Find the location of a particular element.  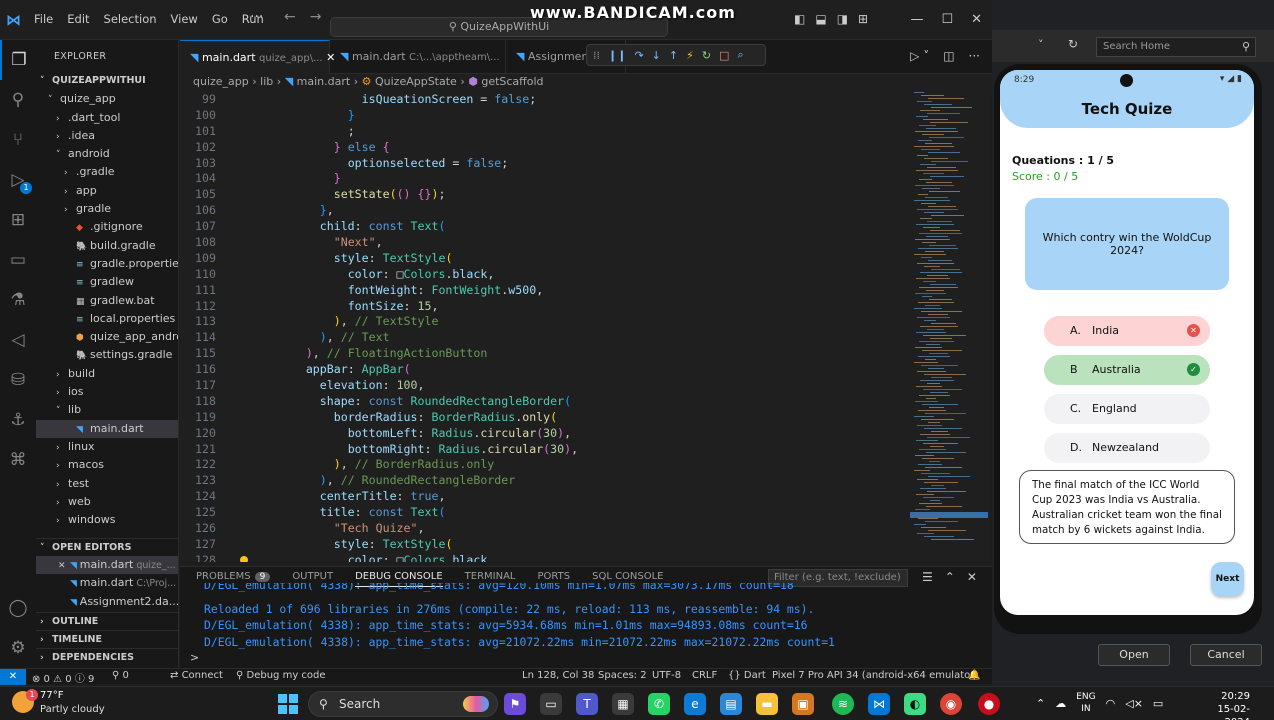

menu-item-go: Go is located at coordinates (220, 19).